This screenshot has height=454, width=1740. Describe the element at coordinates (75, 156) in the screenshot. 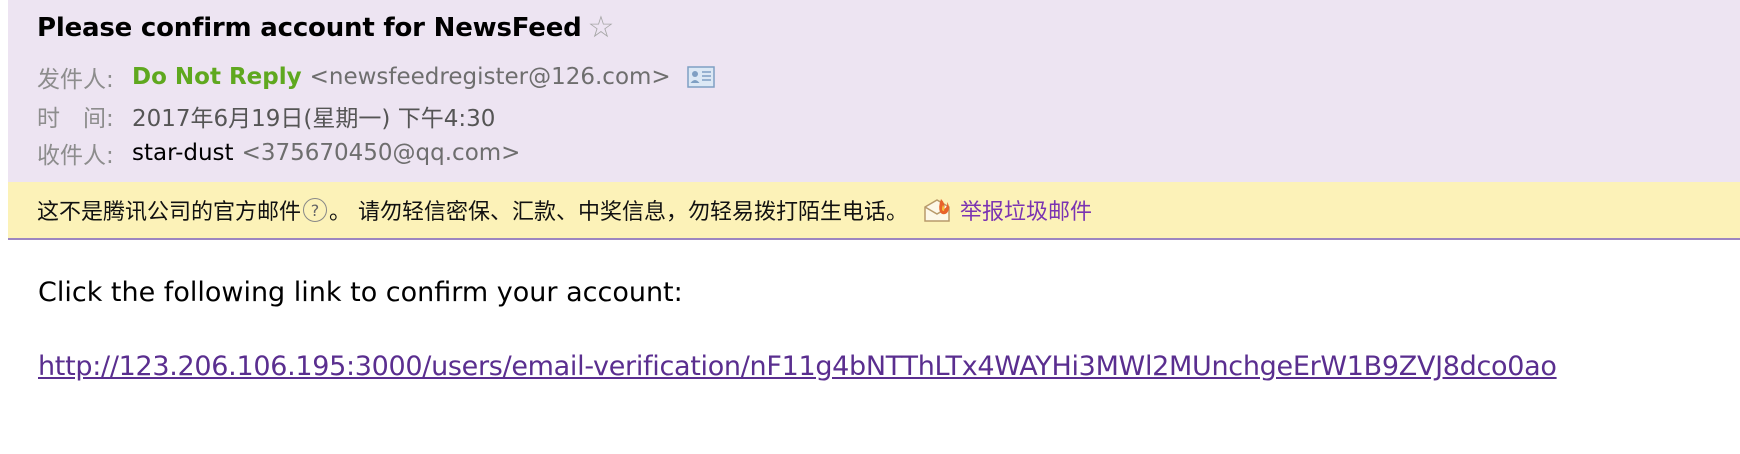

I see `to-label: 收件人:` at that location.